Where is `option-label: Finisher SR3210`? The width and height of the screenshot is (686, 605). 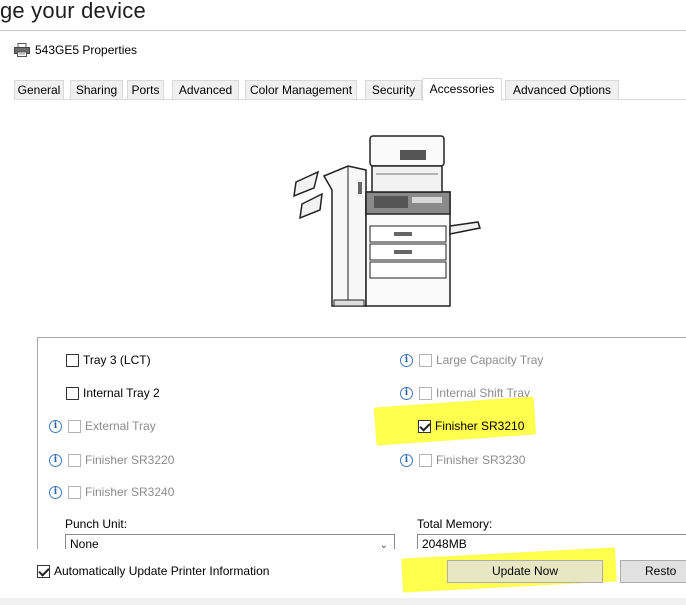 option-label: Finisher SR3210 is located at coordinates (480, 426).